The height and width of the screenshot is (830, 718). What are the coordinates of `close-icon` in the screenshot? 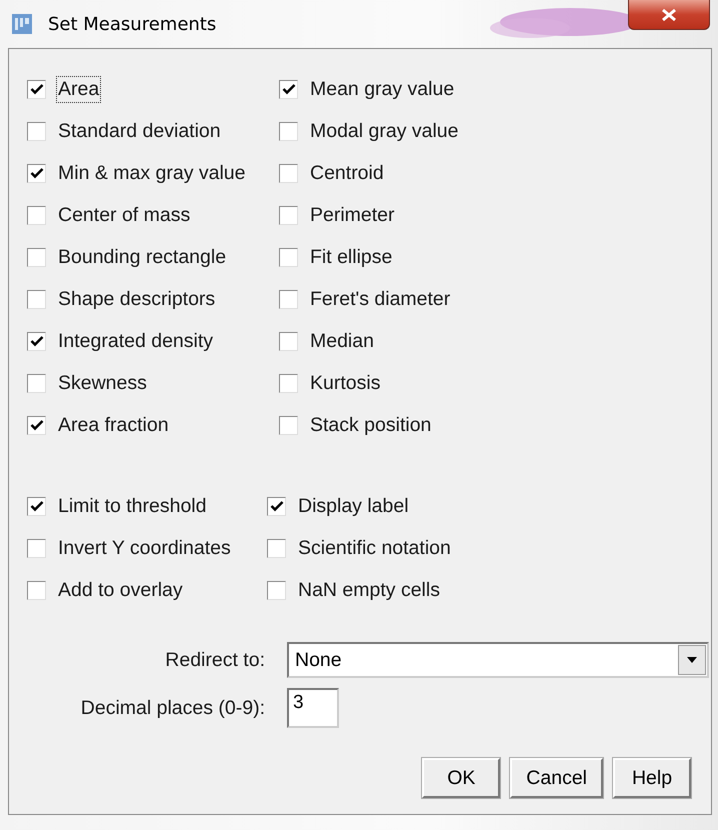 It's located at (669, 15).